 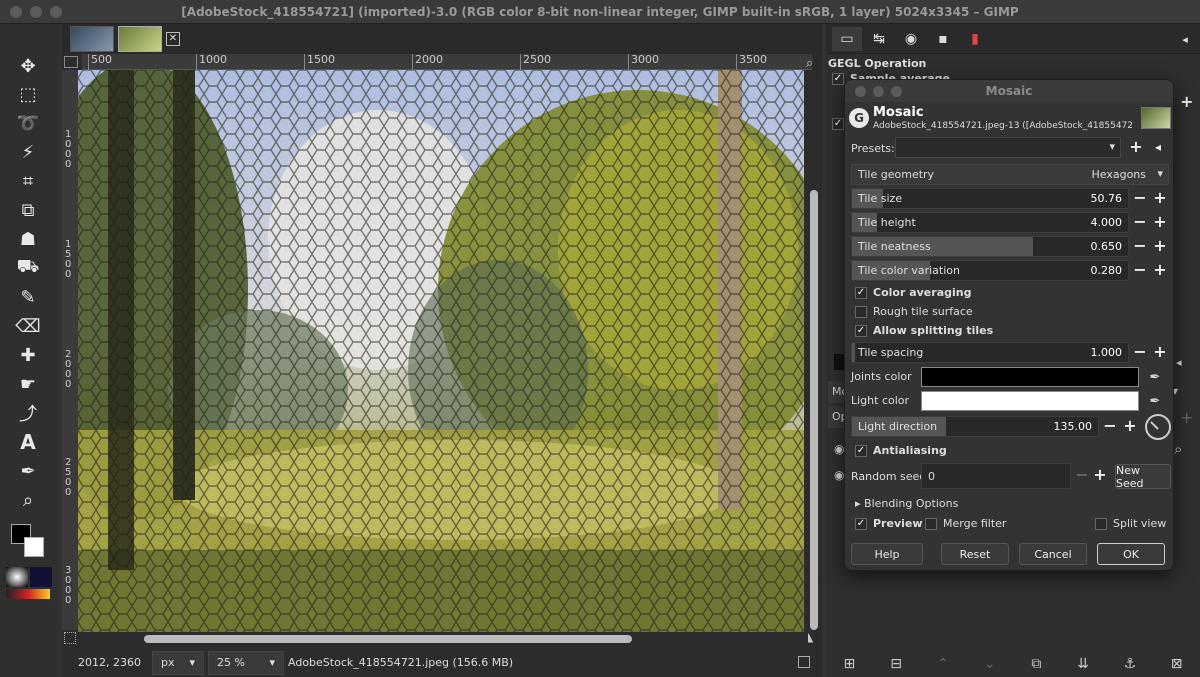 What do you see at coordinates (996, 476) in the screenshot?
I see `random-seed-input: 0` at bounding box center [996, 476].